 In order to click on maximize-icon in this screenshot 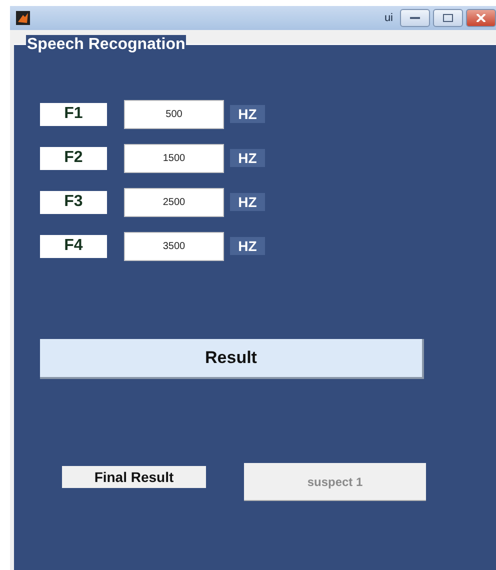, I will do `click(448, 18)`.